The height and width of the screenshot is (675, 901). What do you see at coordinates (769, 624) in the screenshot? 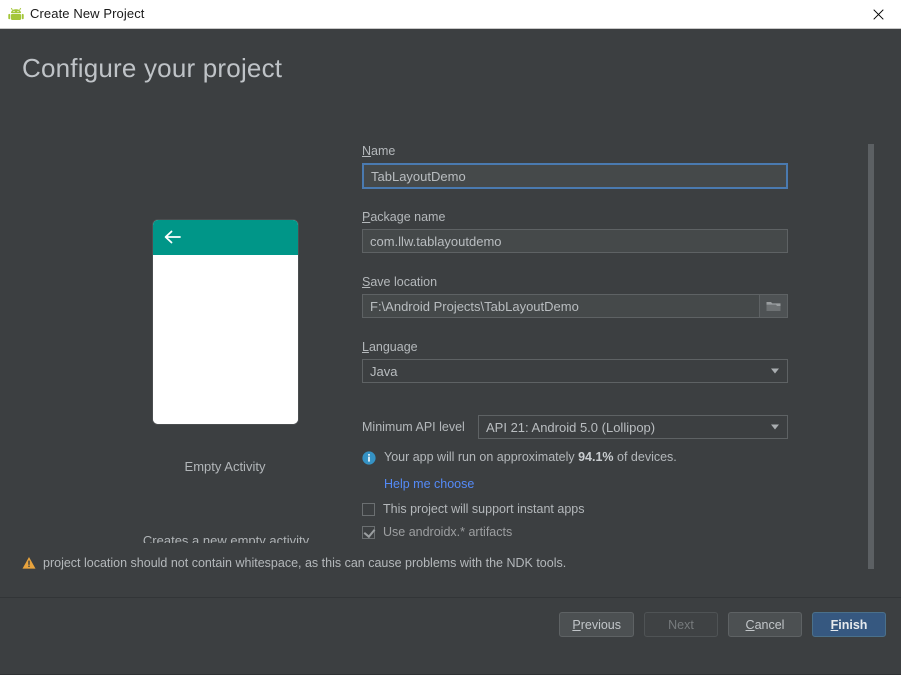
I see `cancel-button-label: ancel` at bounding box center [769, 624].